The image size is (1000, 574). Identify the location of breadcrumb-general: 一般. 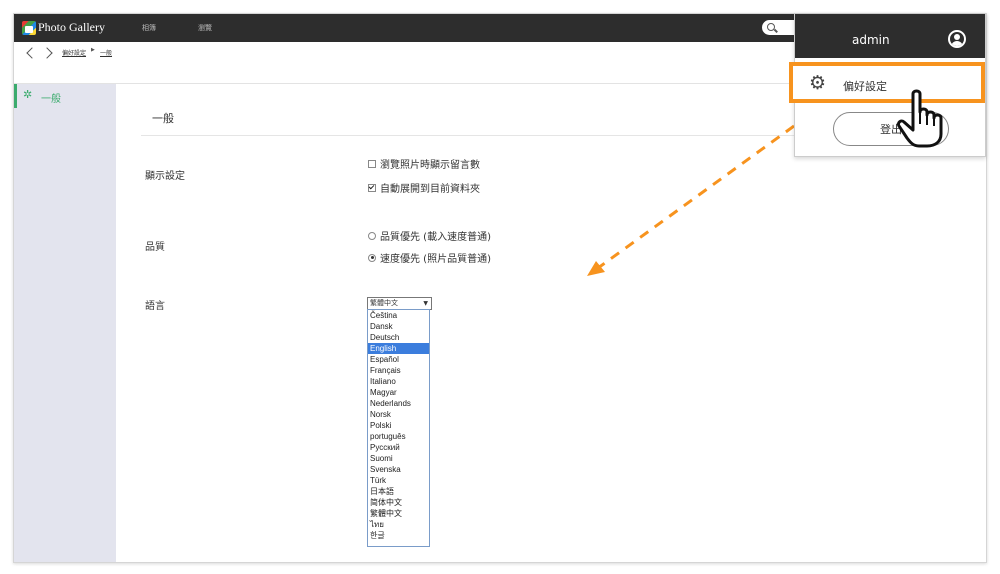
(106, 52).